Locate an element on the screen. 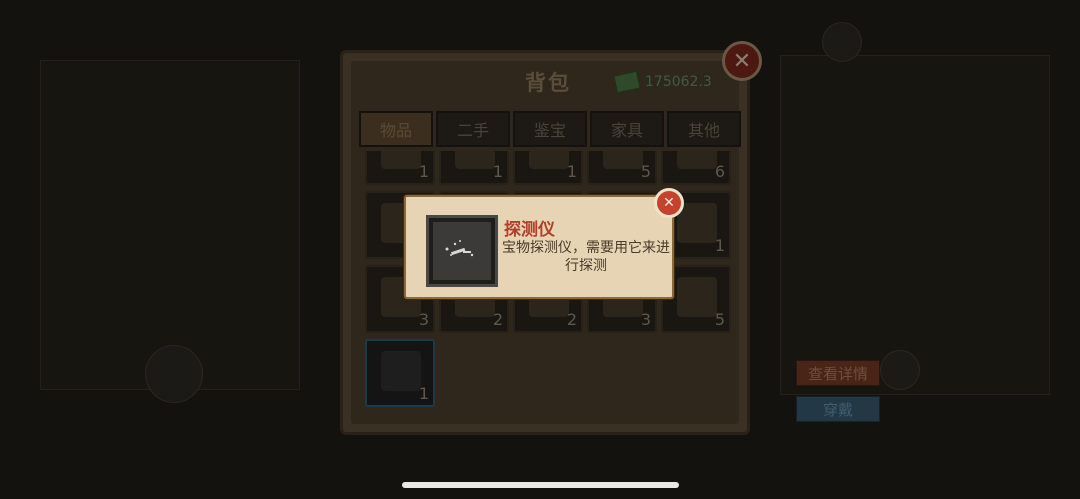 This screenshot has height=499, width=1080. item-count: 6 is located at coordinates (719, 171).